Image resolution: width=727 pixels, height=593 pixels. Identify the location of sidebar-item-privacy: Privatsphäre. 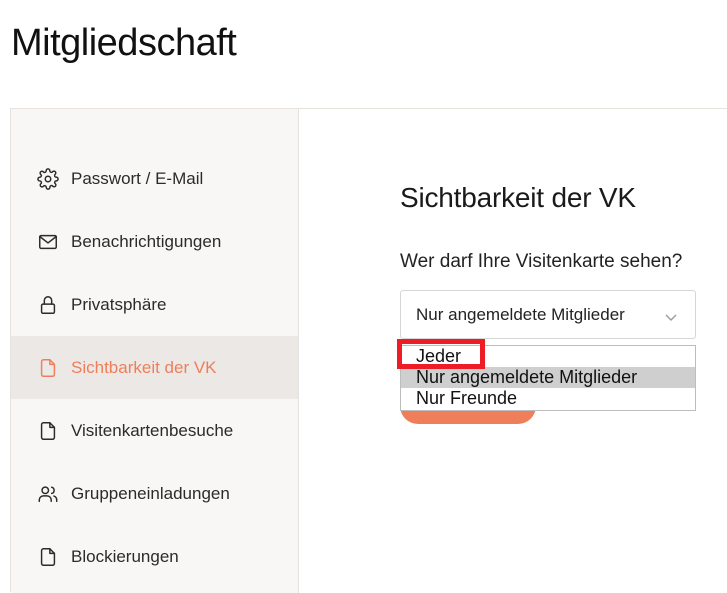
(154, 304).